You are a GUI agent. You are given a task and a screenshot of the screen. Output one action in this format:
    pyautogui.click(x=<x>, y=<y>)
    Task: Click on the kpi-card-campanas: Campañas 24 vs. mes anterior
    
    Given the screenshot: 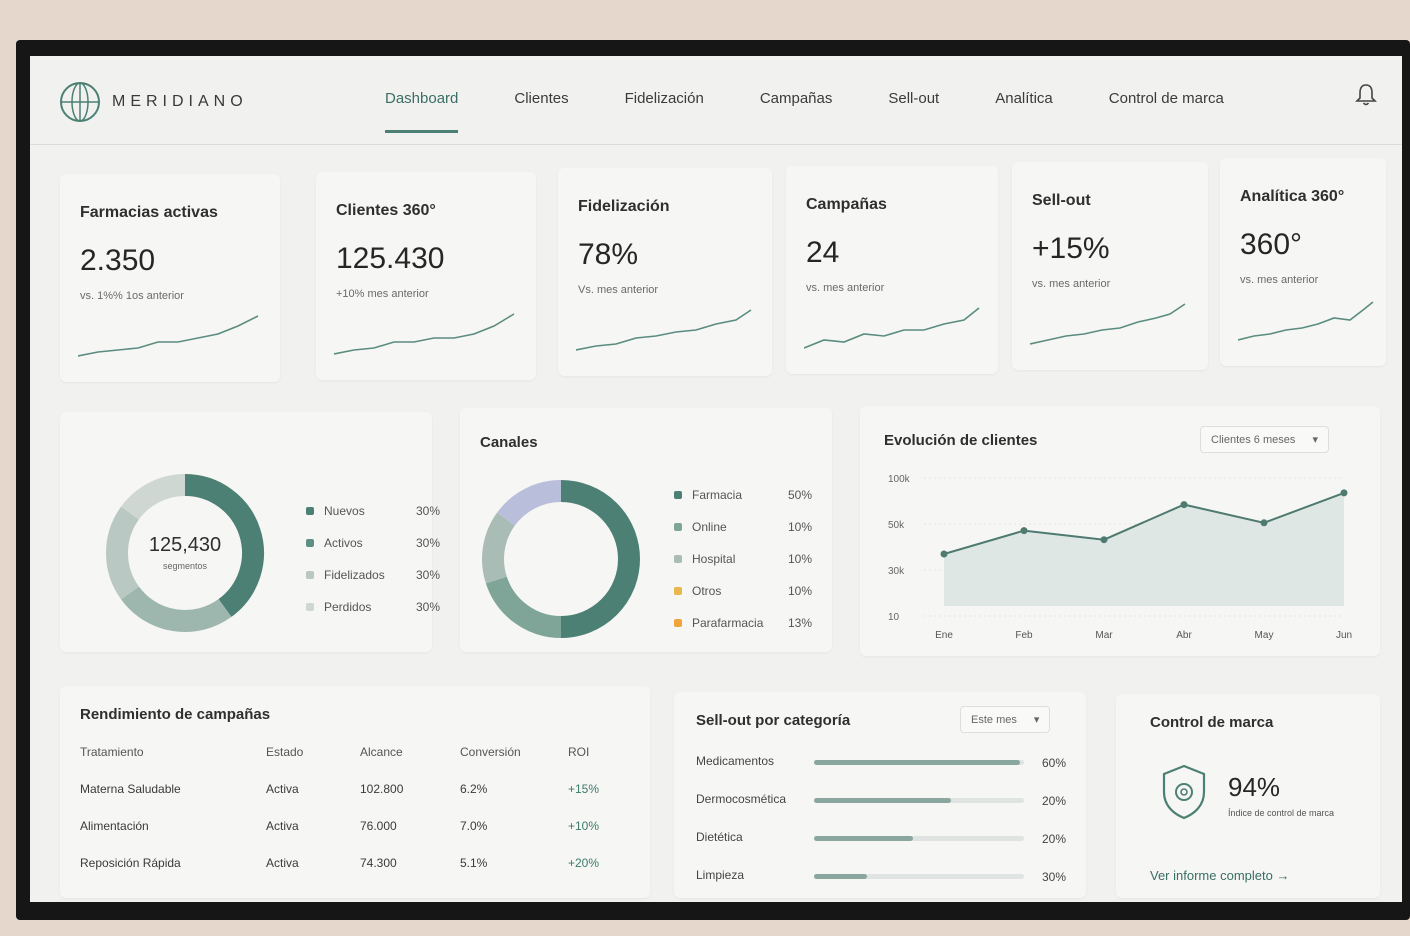 What is the action you would take?
    pyautogui.click(x=892, y=270)
    